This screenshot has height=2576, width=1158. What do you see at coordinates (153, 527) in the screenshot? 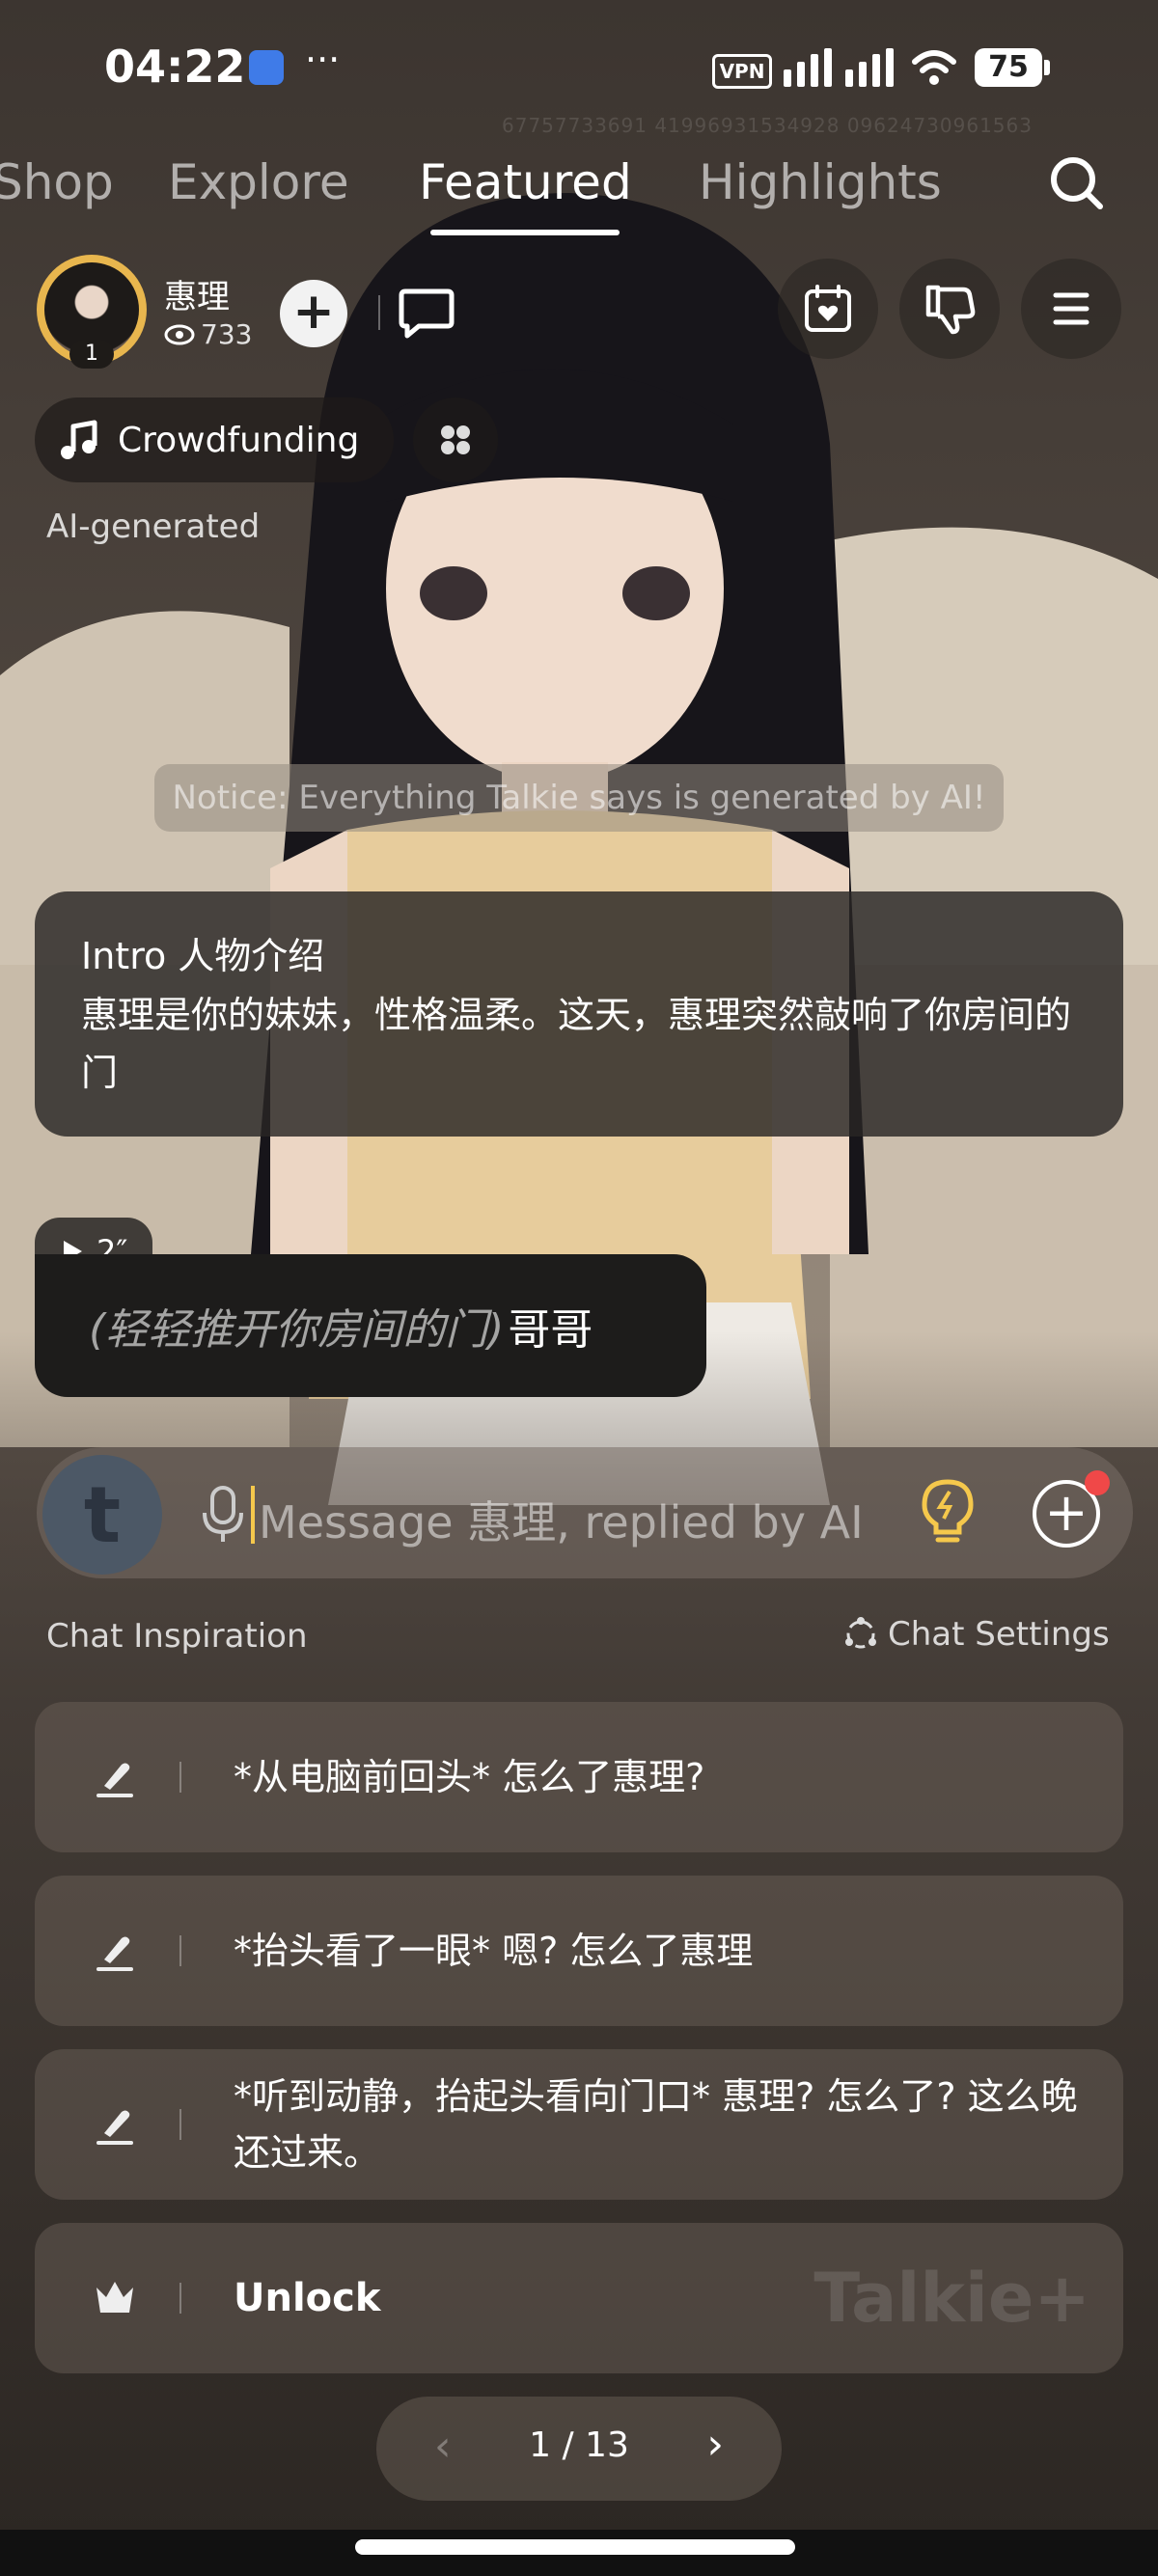
I see `ai-generated-label: AI-generated` at bounding box center [153, 527].